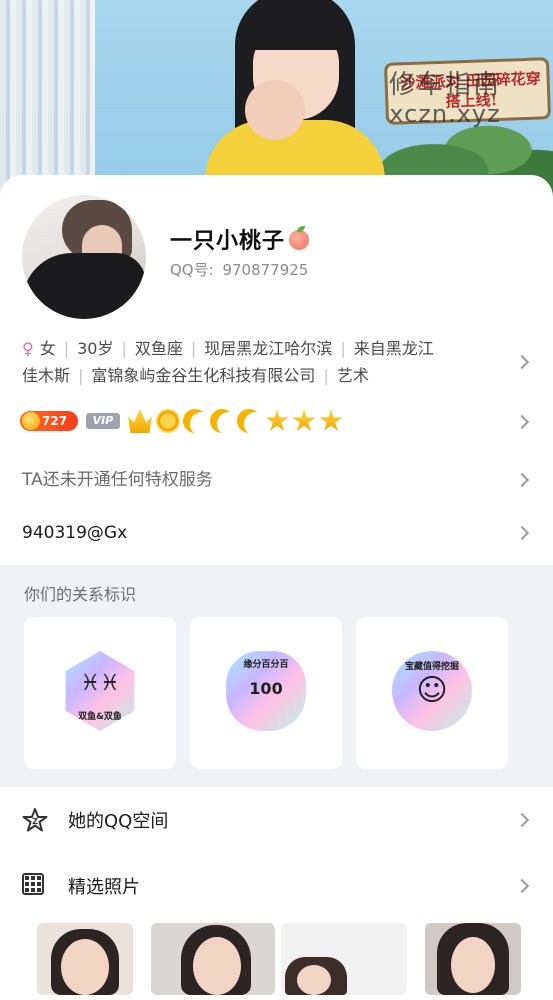  I want to click on watermark-line2: xczn.xyz, so click(445, 114).